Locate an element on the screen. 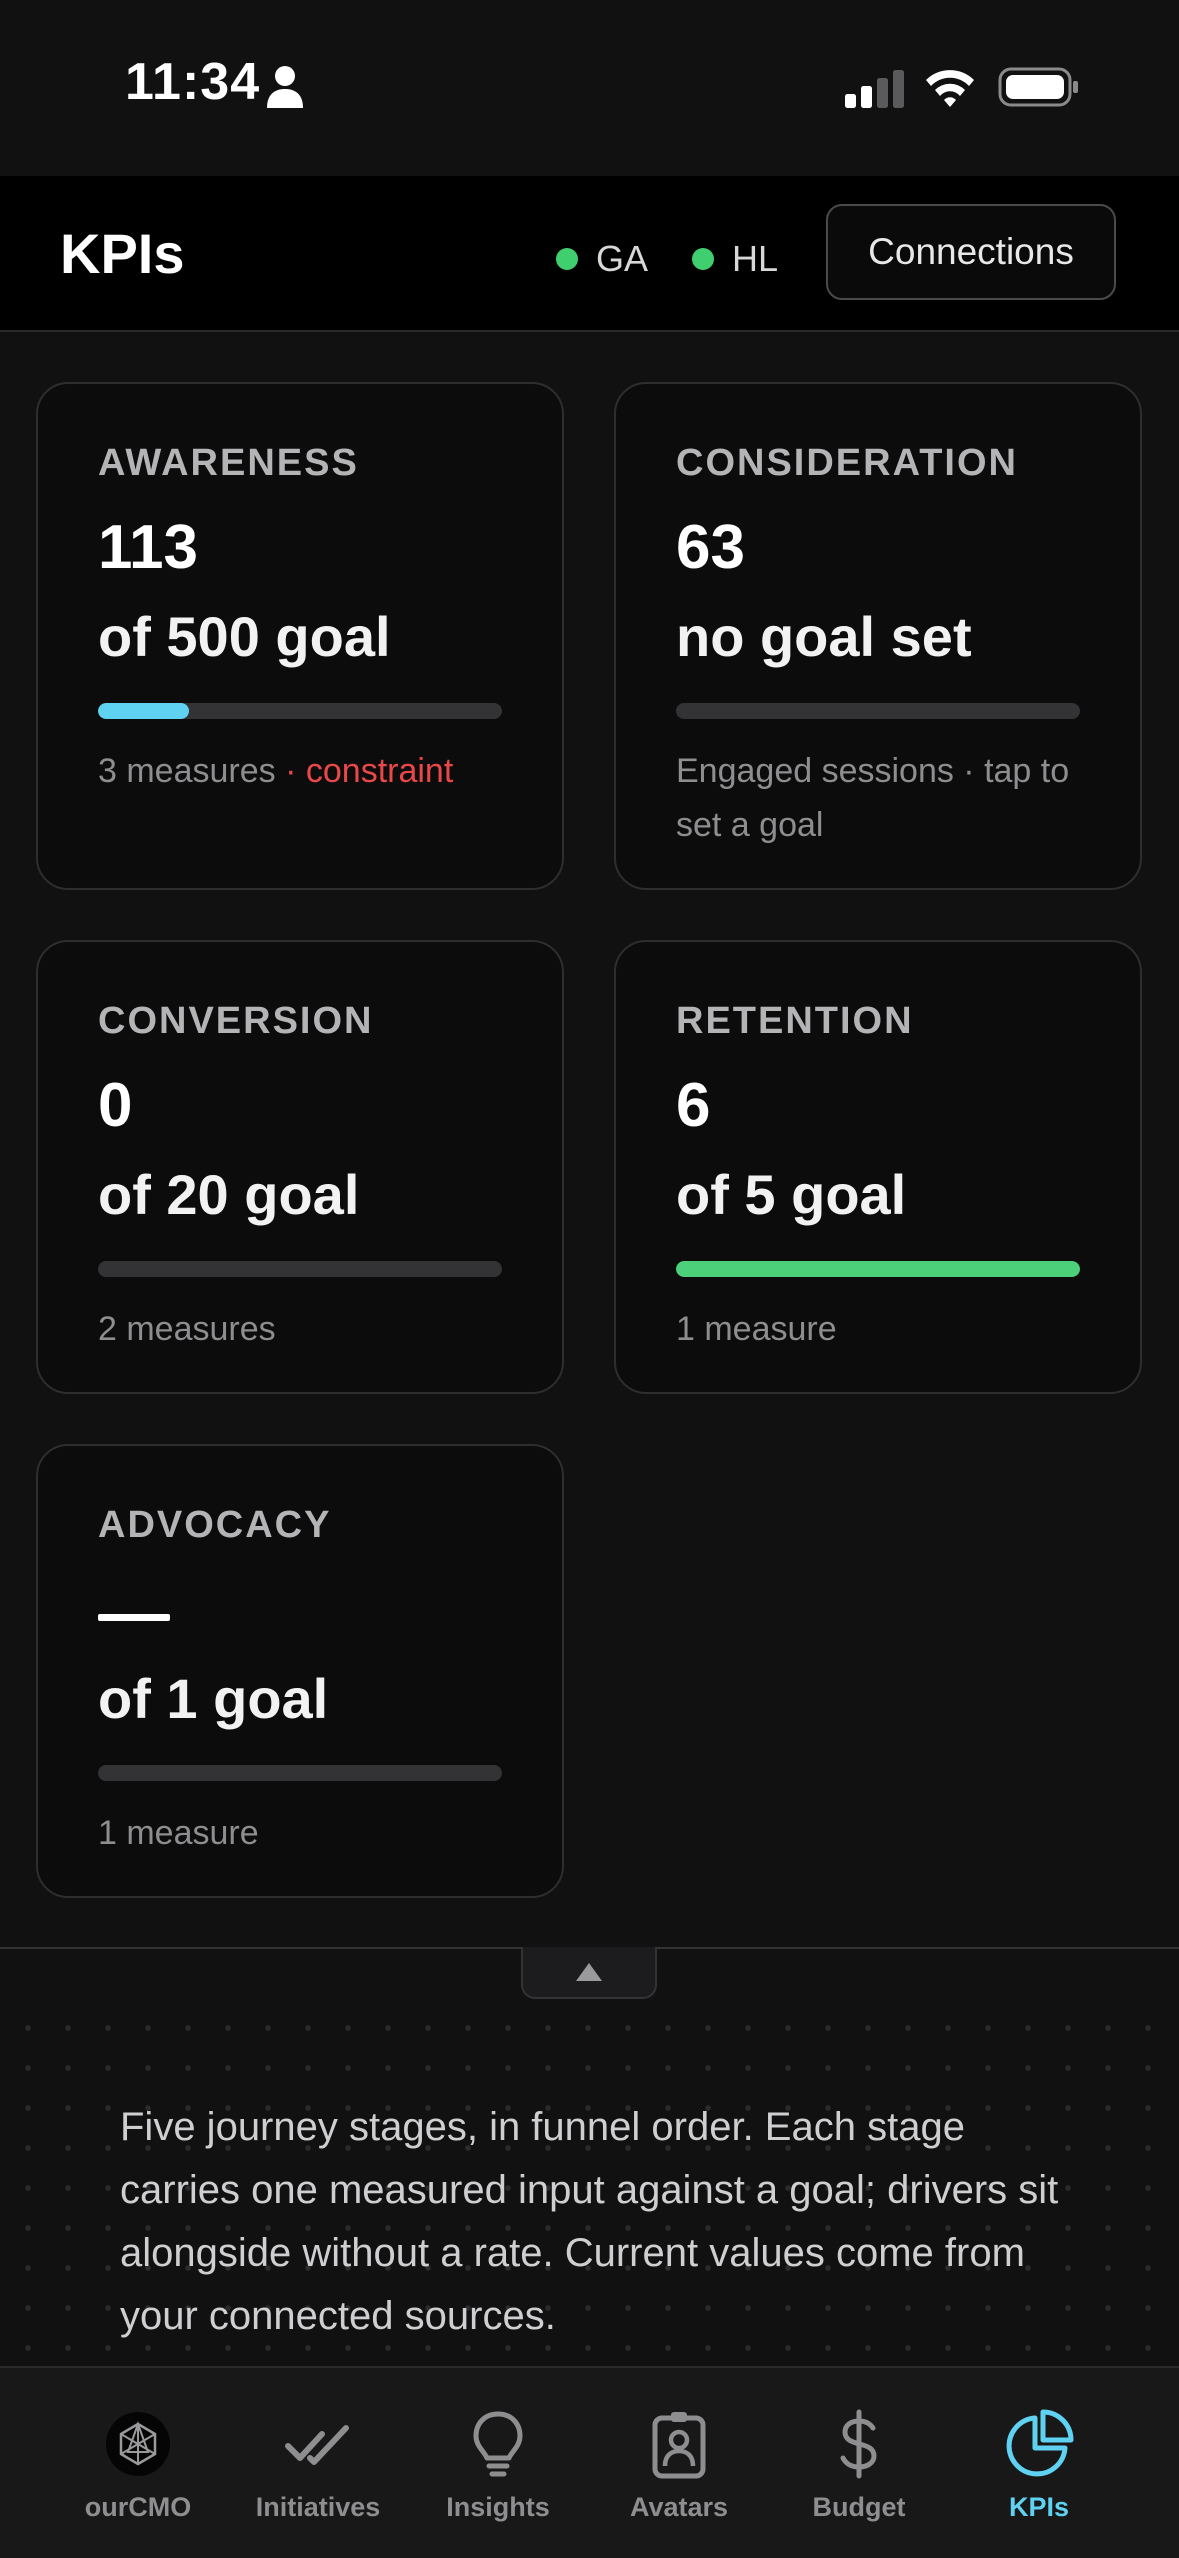  kpi-card-conversion: CONVERSION 0 of 20 goal 2 measures is located at coordinates (300, 1167).